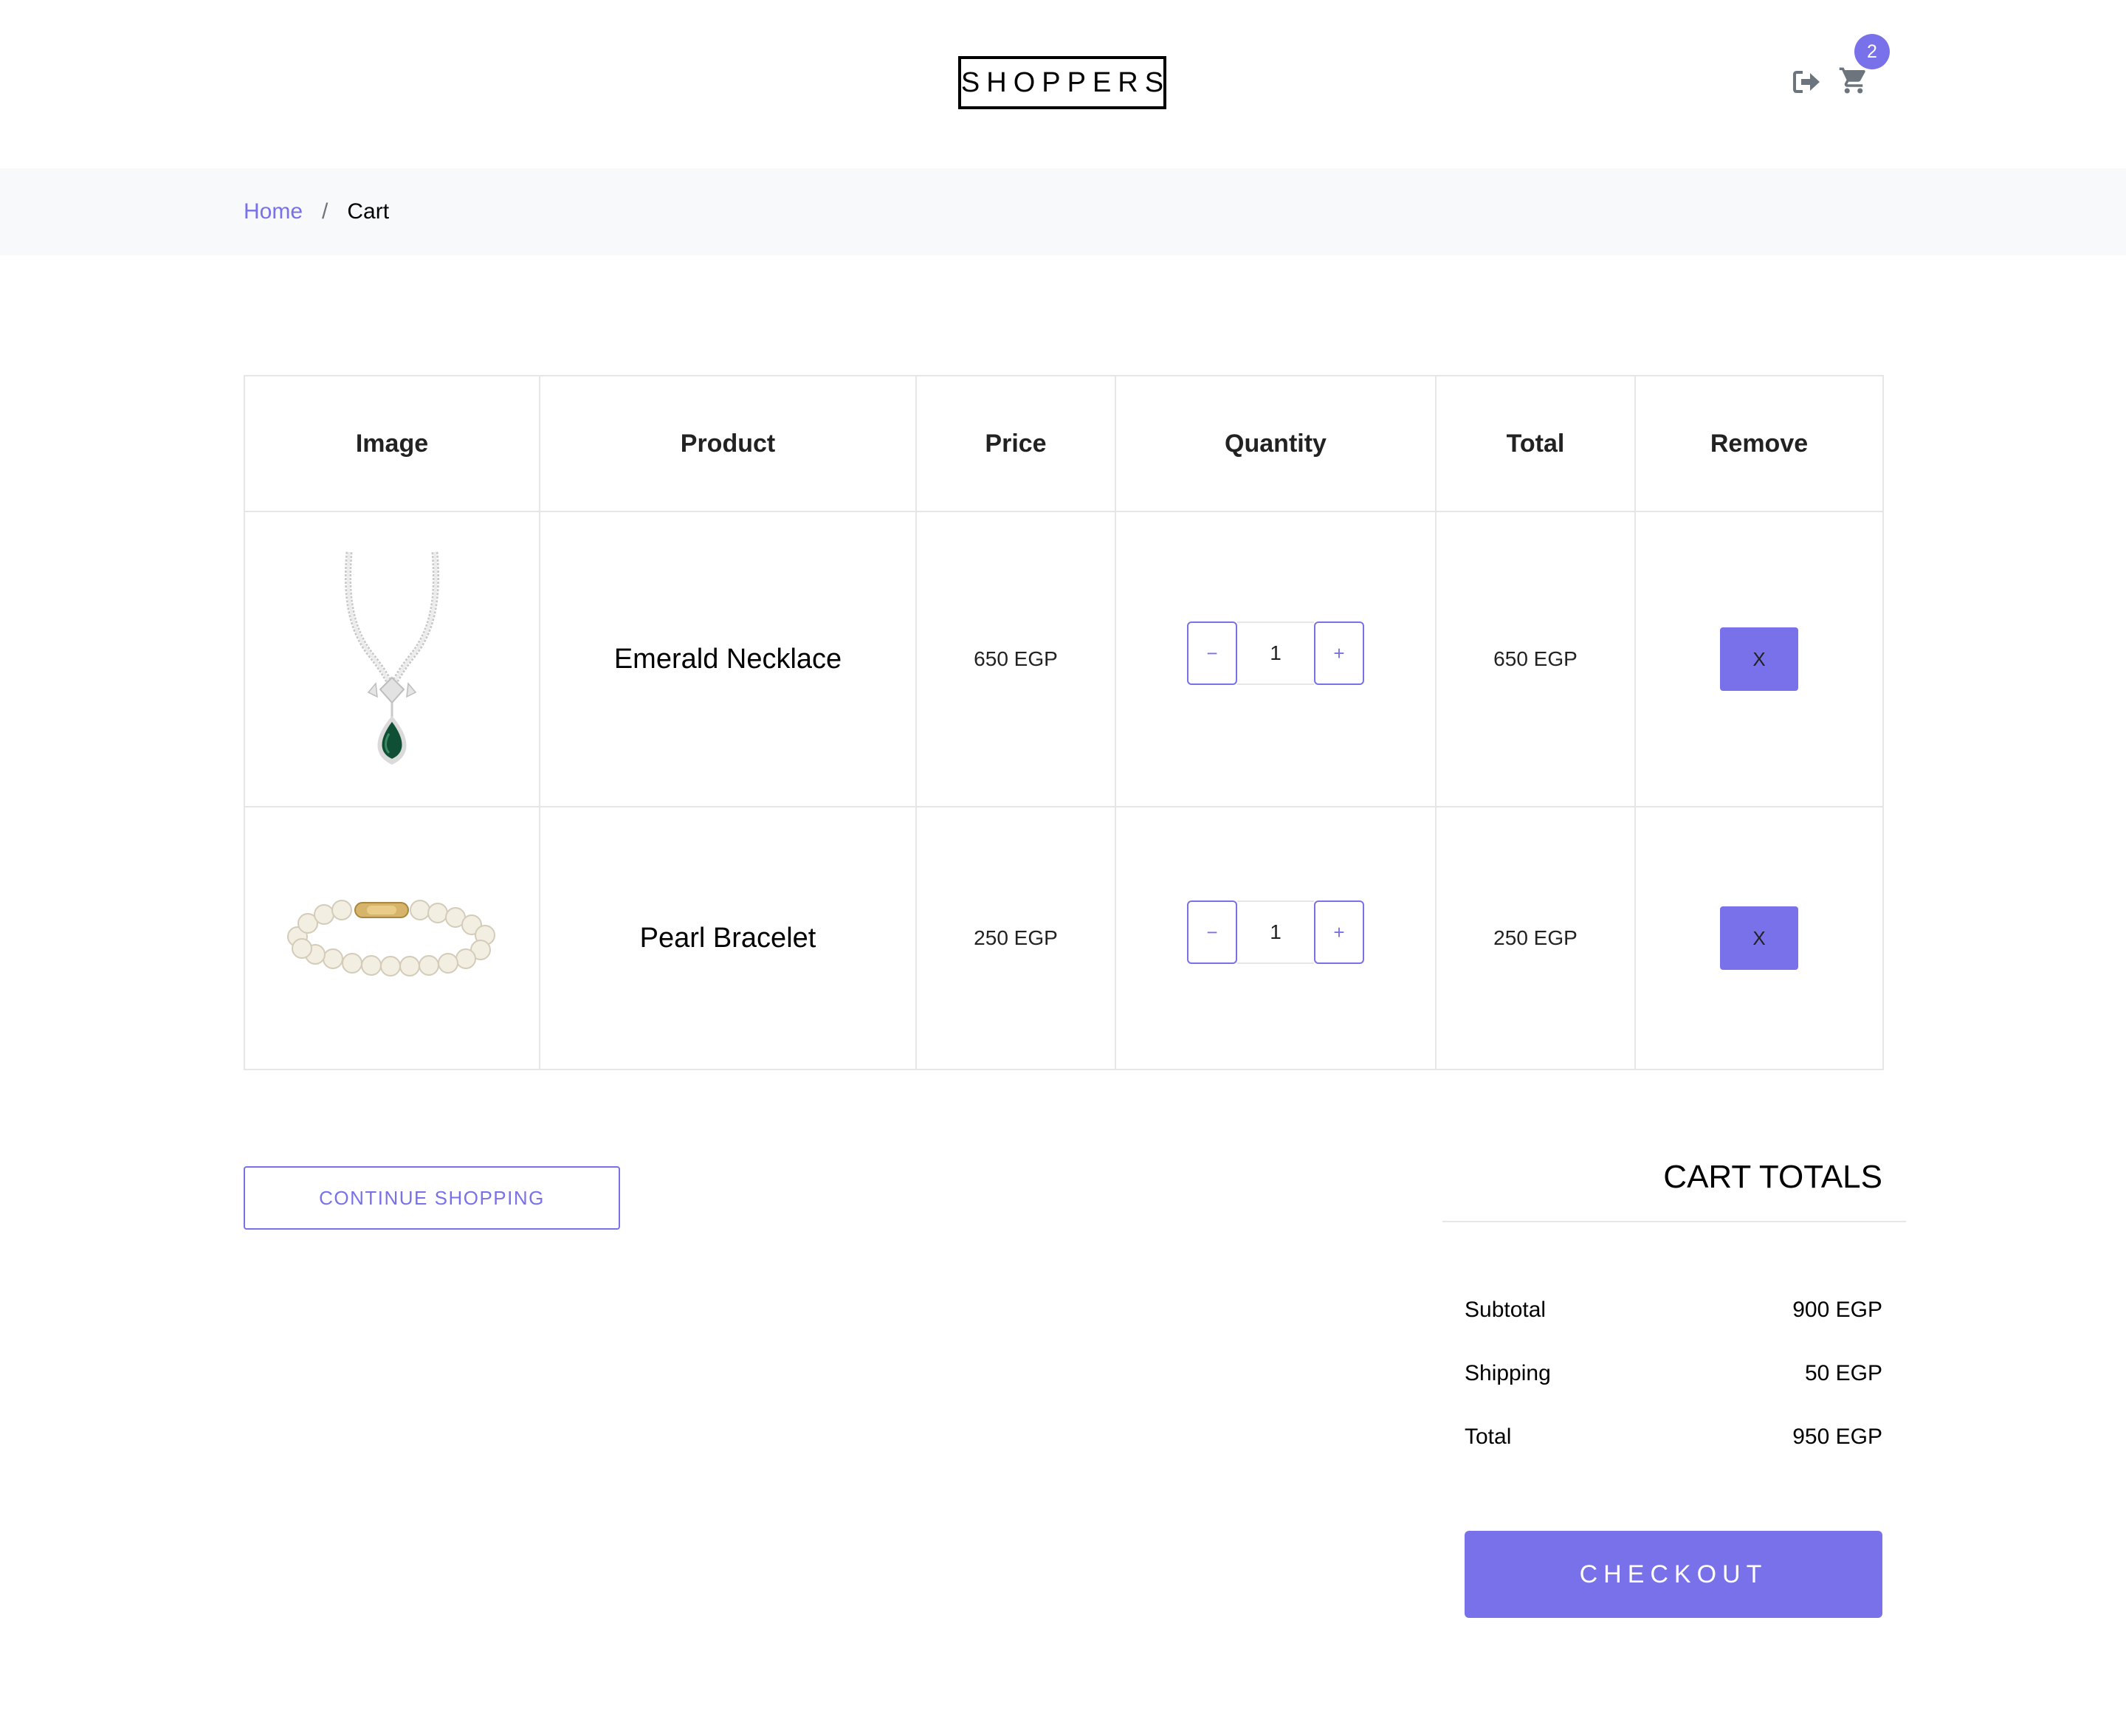 This screenshot has width=2126, height=1736. I want to click on header-icons: 2, so click(1838, 68).